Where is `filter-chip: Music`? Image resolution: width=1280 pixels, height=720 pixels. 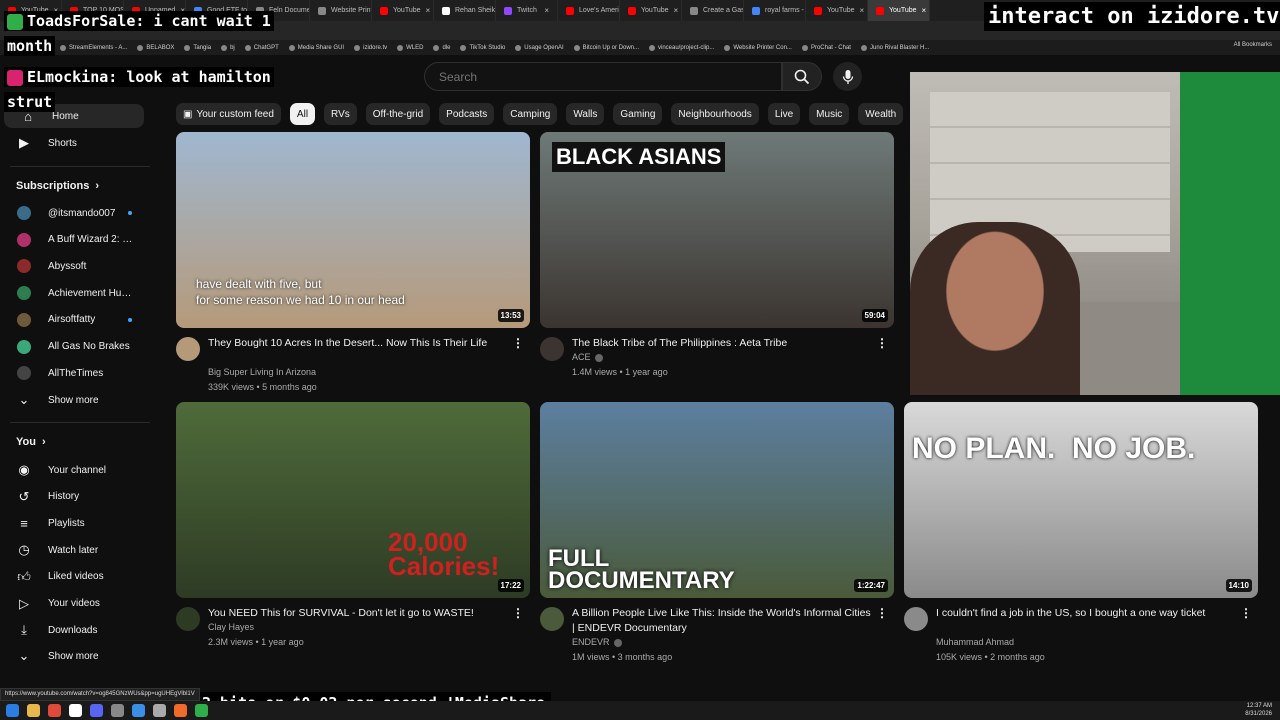 filter-chip: Music is located at coordinates (829, 114).